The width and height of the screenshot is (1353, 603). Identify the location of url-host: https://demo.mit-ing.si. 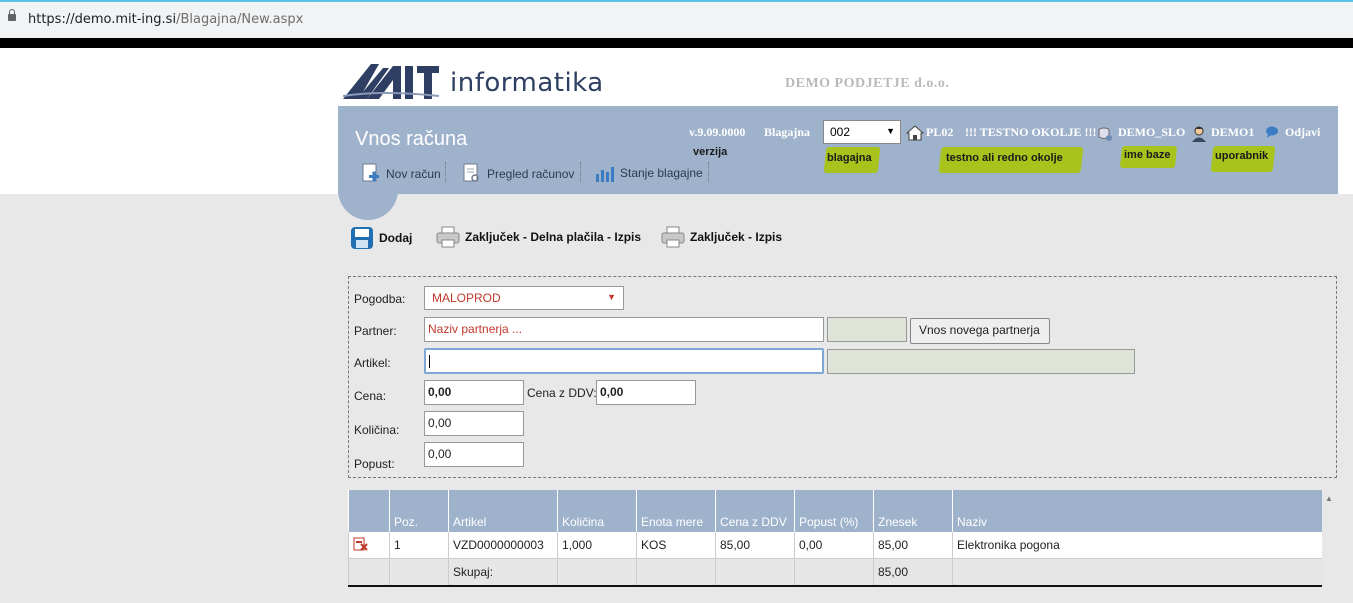
(102, 19).